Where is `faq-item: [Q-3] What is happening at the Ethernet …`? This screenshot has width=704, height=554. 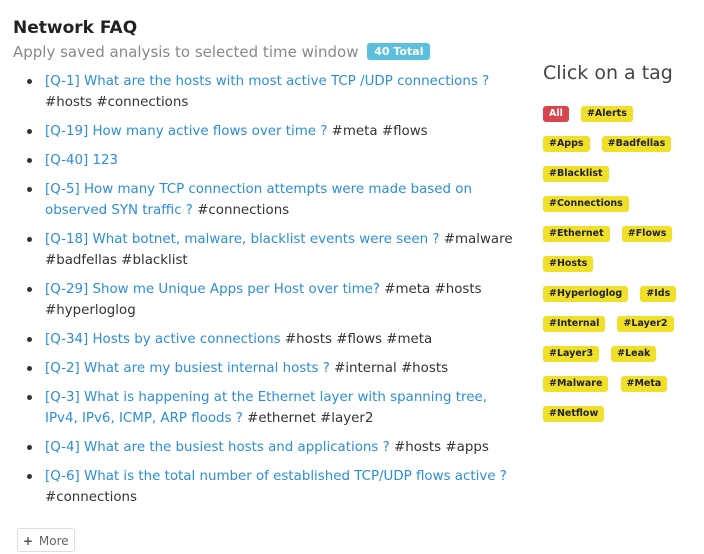 faq-item: [Q-3] What is happening at the Ethernet … is located at coordinates (271, 408).